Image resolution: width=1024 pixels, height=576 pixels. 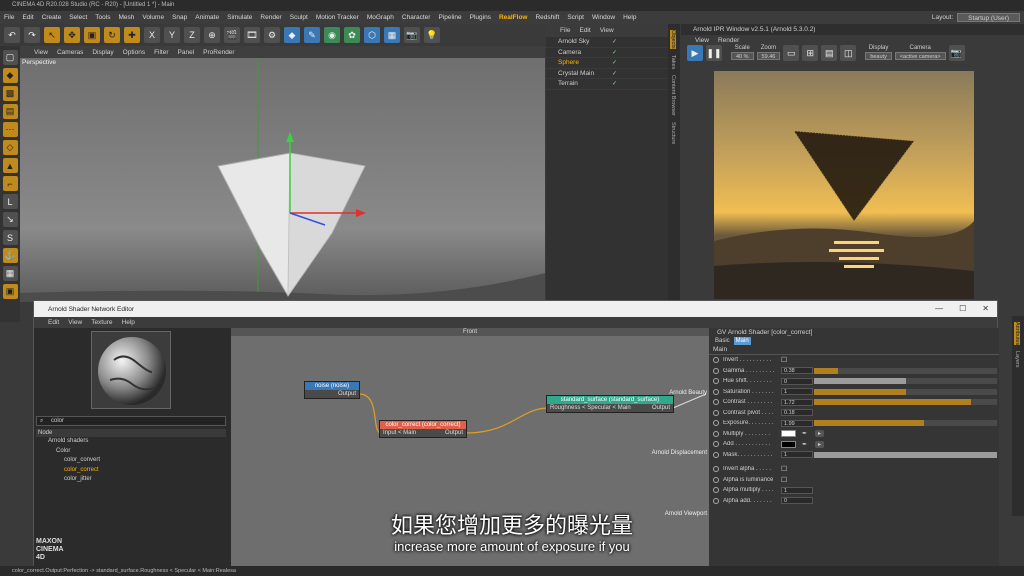 What do you see at coordinates (547, 17) in the screenshot?
I see `menu-redshift: Redshift` at bounding box center [547, 17].